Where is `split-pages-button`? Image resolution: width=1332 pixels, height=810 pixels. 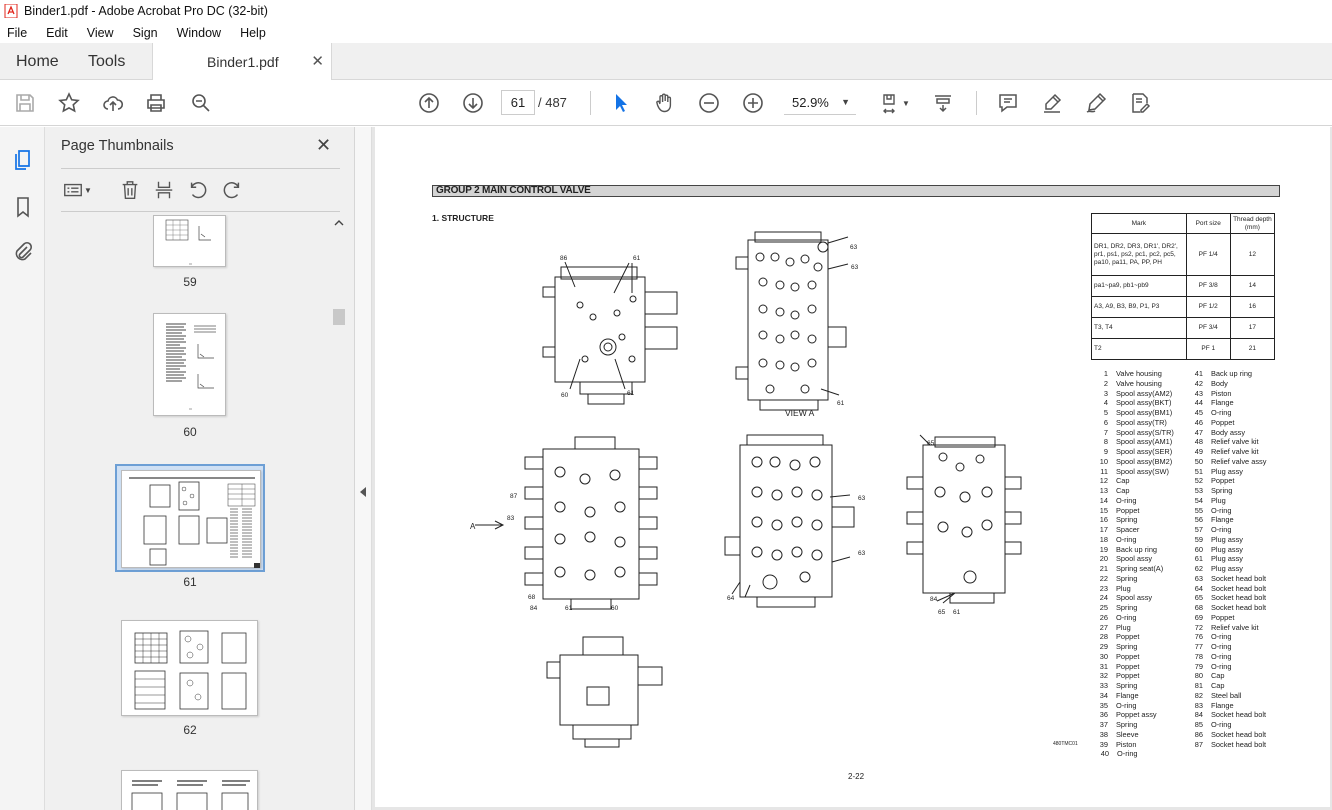 split-pages-button is located at coordinates (164, 190).